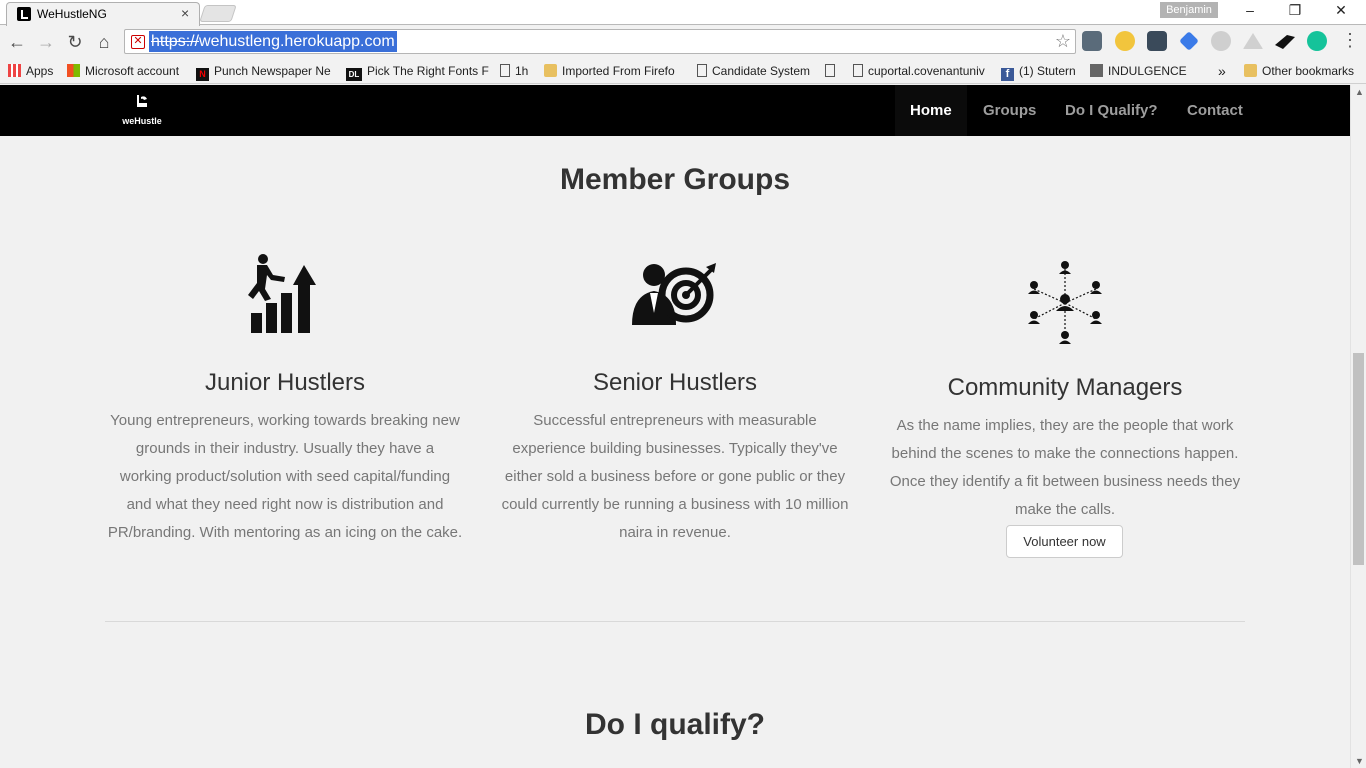 This screenshot has width=1366, height=768. I want to click on bookmark-microsoft: Microsoft account, so click(123, 71).